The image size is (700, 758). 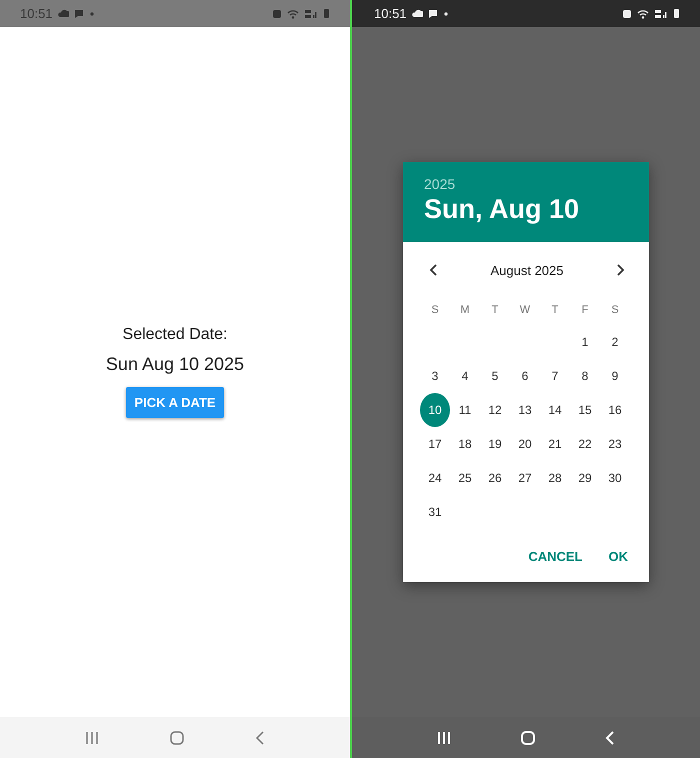 I want to click on calendar-day: 11, so click(x=465, y=410).